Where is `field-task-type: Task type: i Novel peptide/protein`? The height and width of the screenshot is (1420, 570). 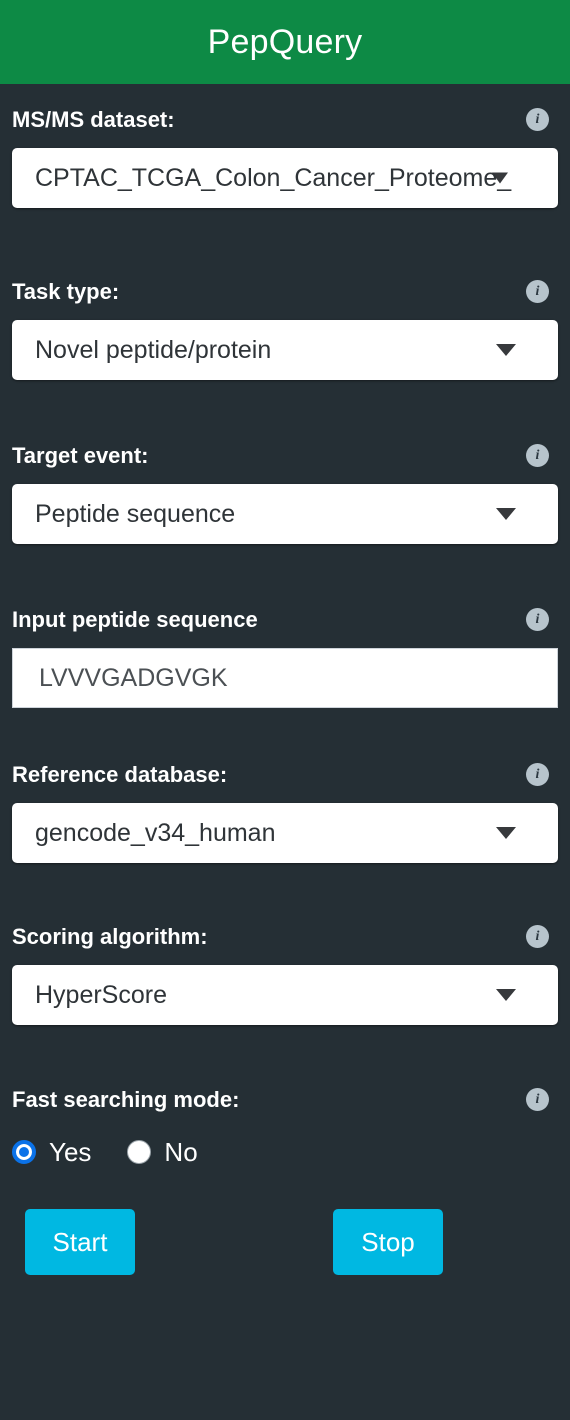
field-task-type: Task type: i Novel peptide/protein is located at coordinates (285, 294).